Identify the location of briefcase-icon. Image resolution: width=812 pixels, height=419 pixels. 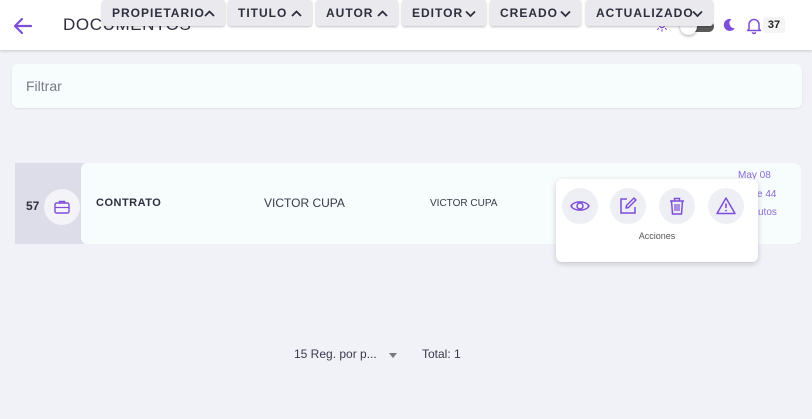
(62, 207).